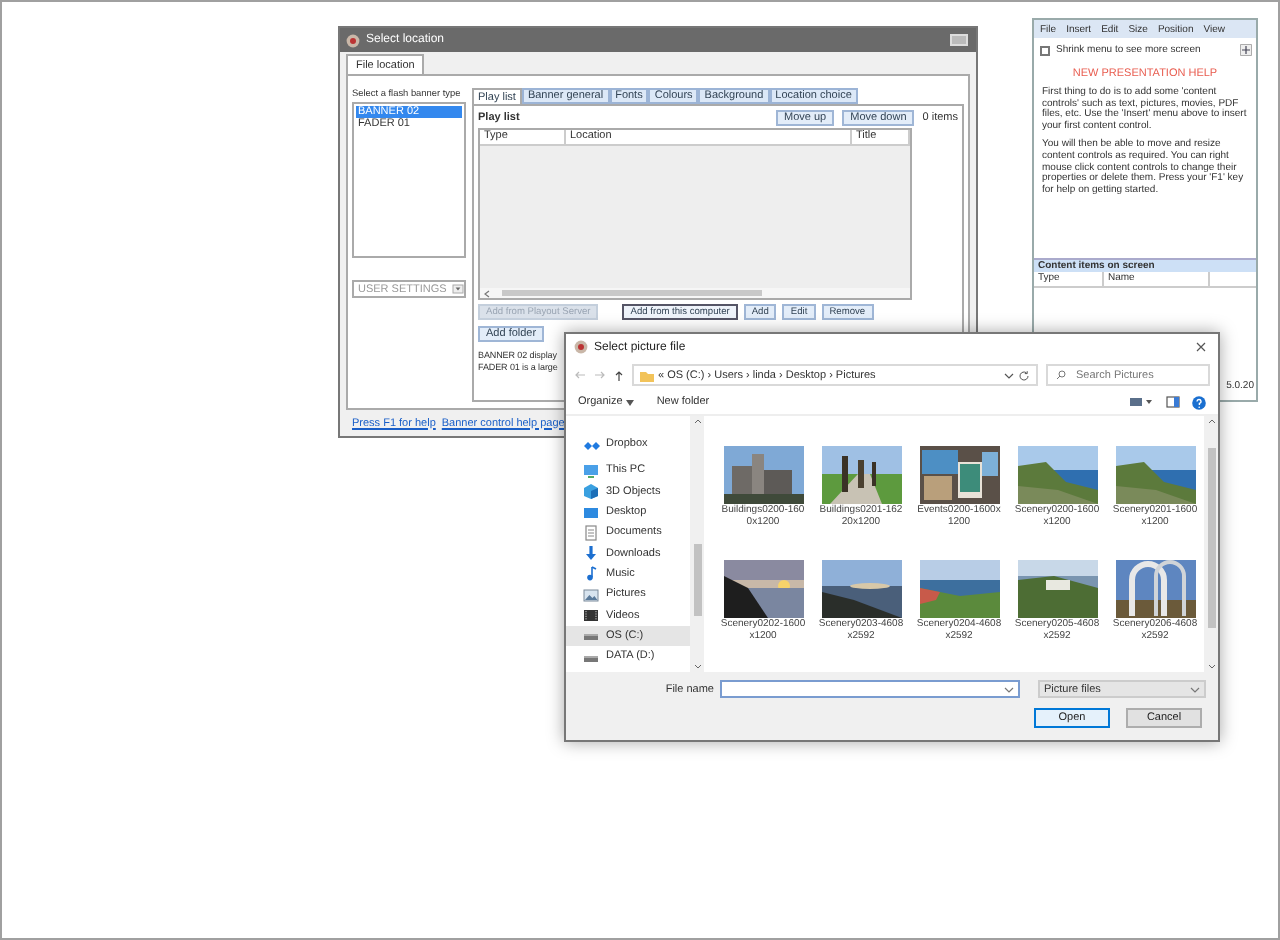  Describe the element at coordinates (619, 375) in the screenshot. I see `up-arrow-icon` at that location.